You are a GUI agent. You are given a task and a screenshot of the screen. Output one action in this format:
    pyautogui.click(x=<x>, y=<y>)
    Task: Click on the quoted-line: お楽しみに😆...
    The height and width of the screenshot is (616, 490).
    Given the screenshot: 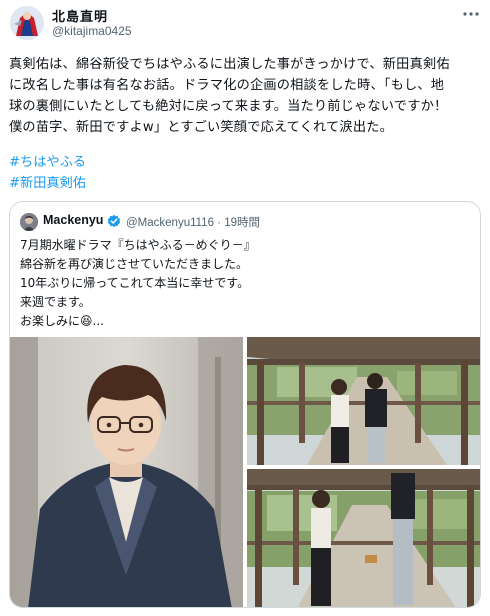 What is the action you would take?
    pyautogui.click(x=62, y=321)
    